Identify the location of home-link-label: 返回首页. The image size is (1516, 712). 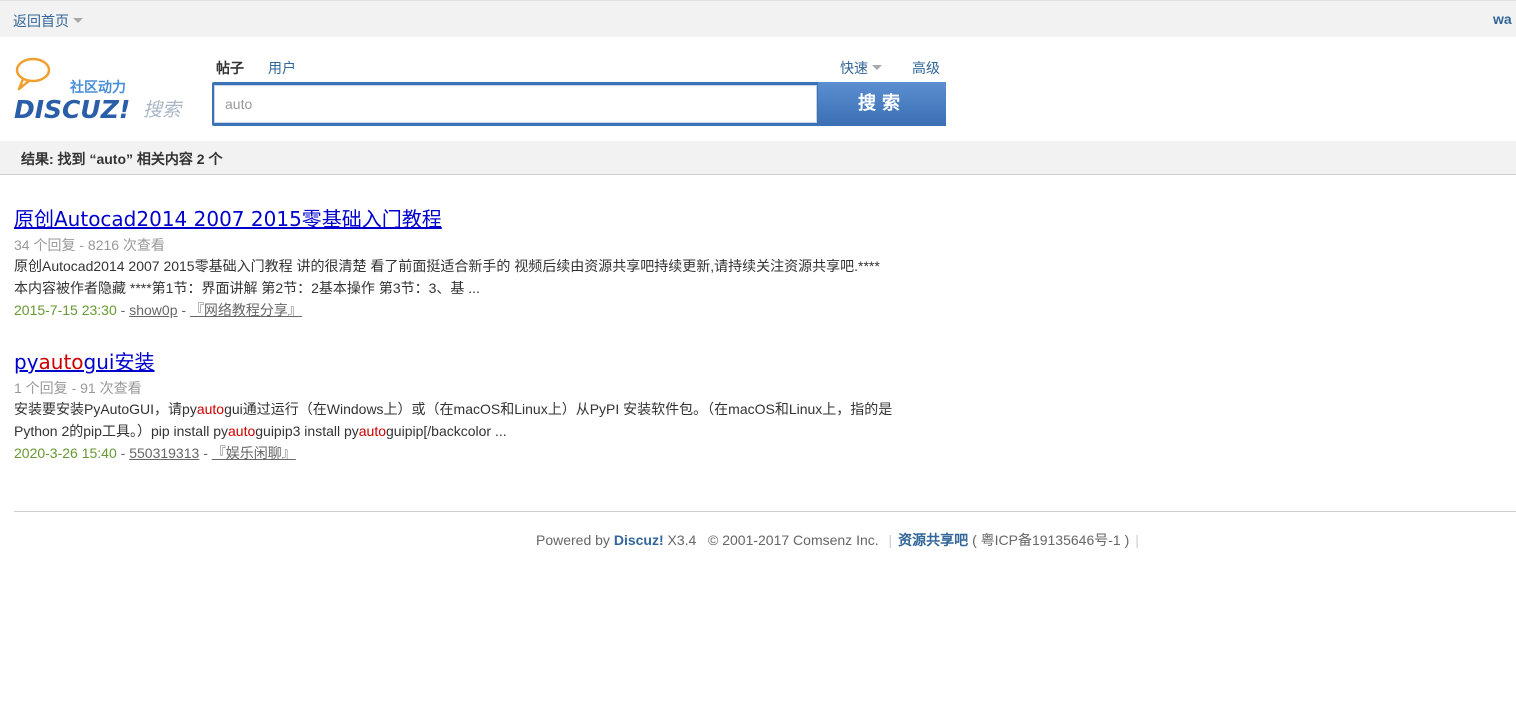
(41, 21).